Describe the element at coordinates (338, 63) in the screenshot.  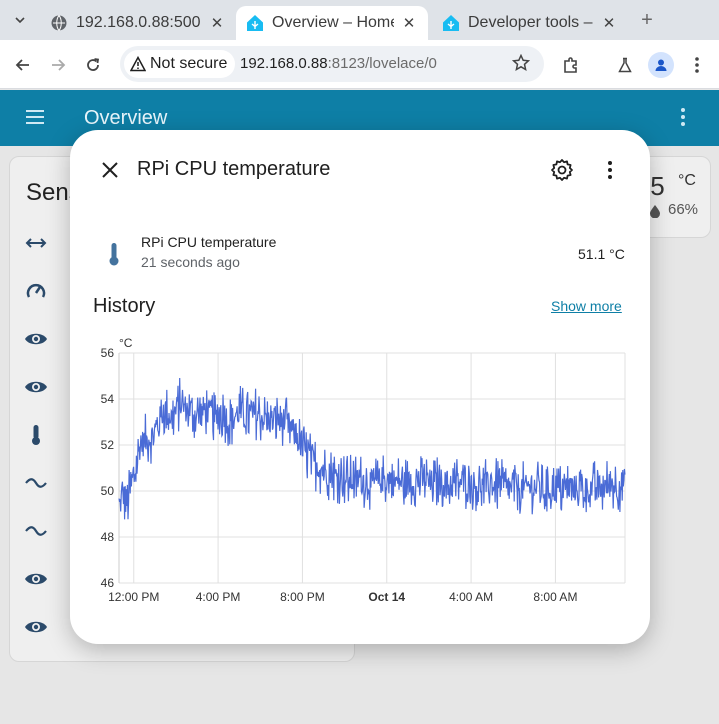
I see `url-text: 192.168.0.88:8123/lovelace/0` at that location.